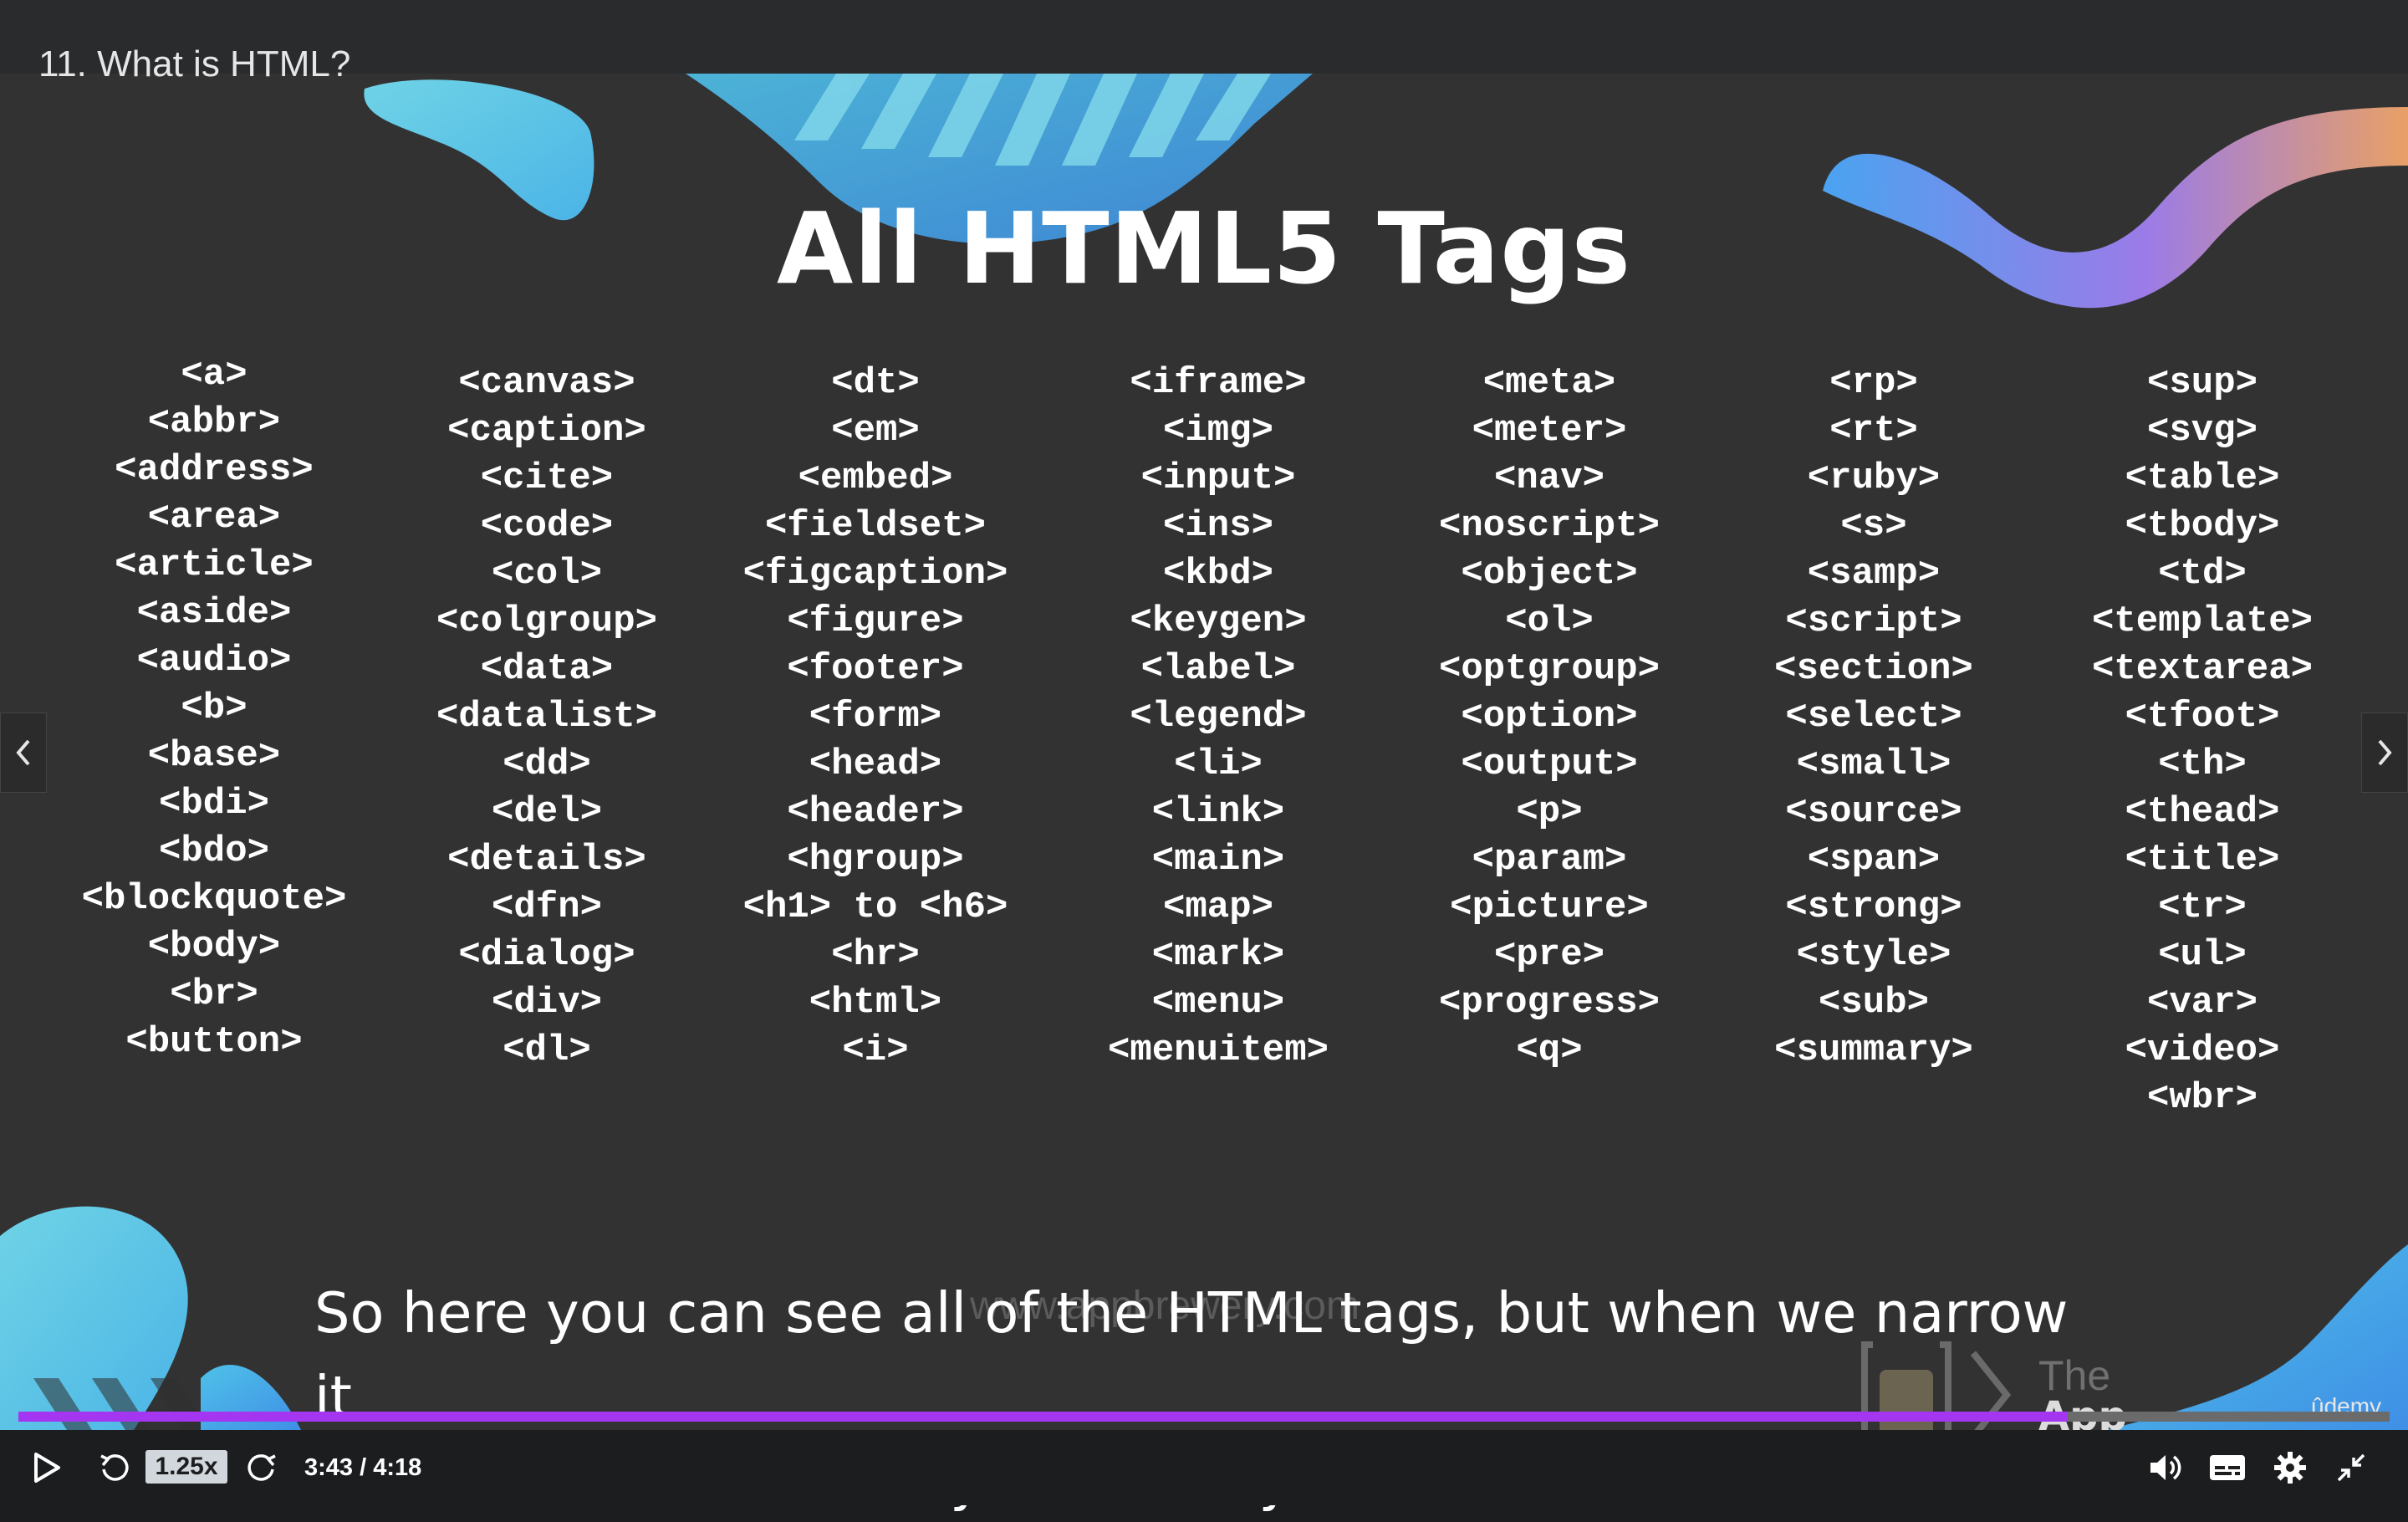 The width and height of the screenshot is (2408, 1522). I want to click on html-tag-item: <output>, so click(1550, 764).